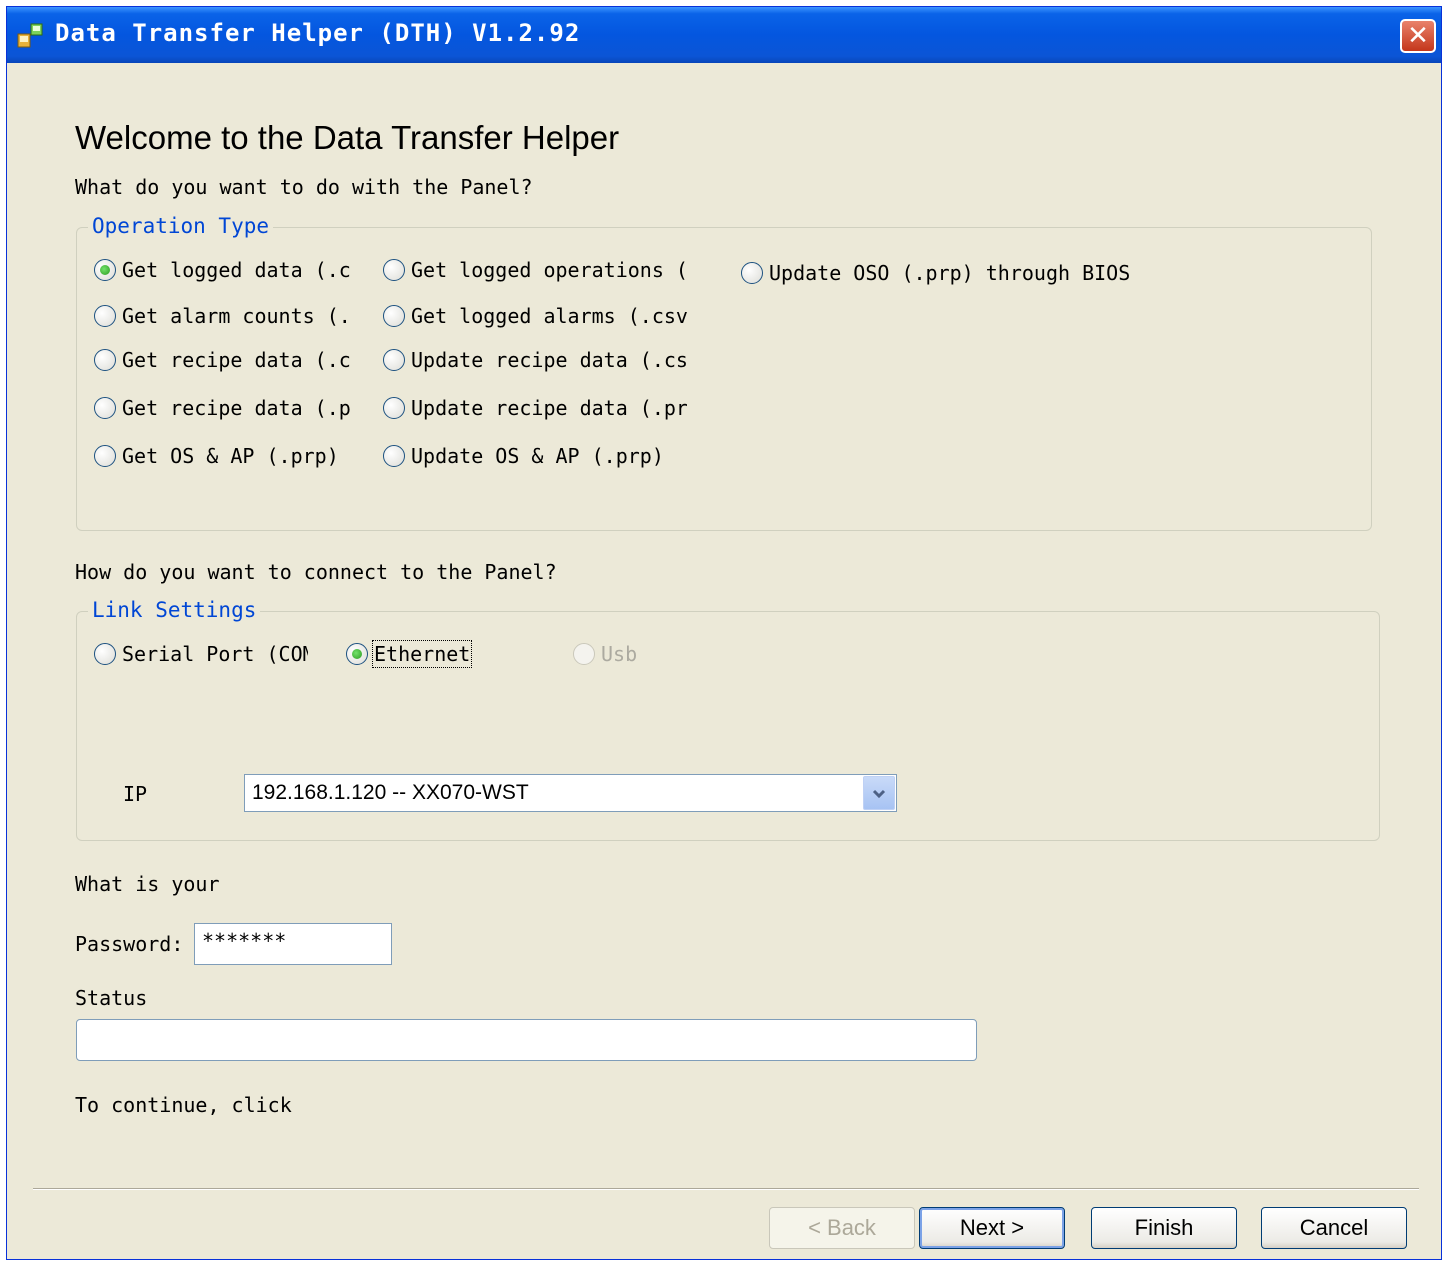 The width and height of the screenshot is (1449, 1261). What do you see at coordinates (244, 941) in the screenshot?
I see `password-value: *******` at bounding box center [244, 941].